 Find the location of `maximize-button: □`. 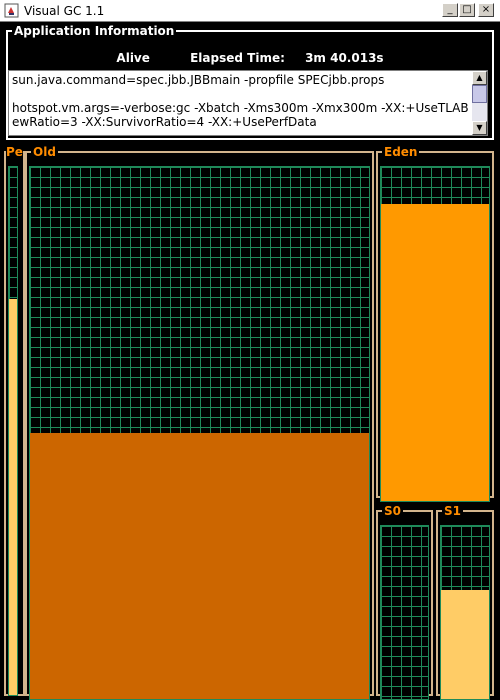

maximize-button: □ is located at coordinates (467, 10).